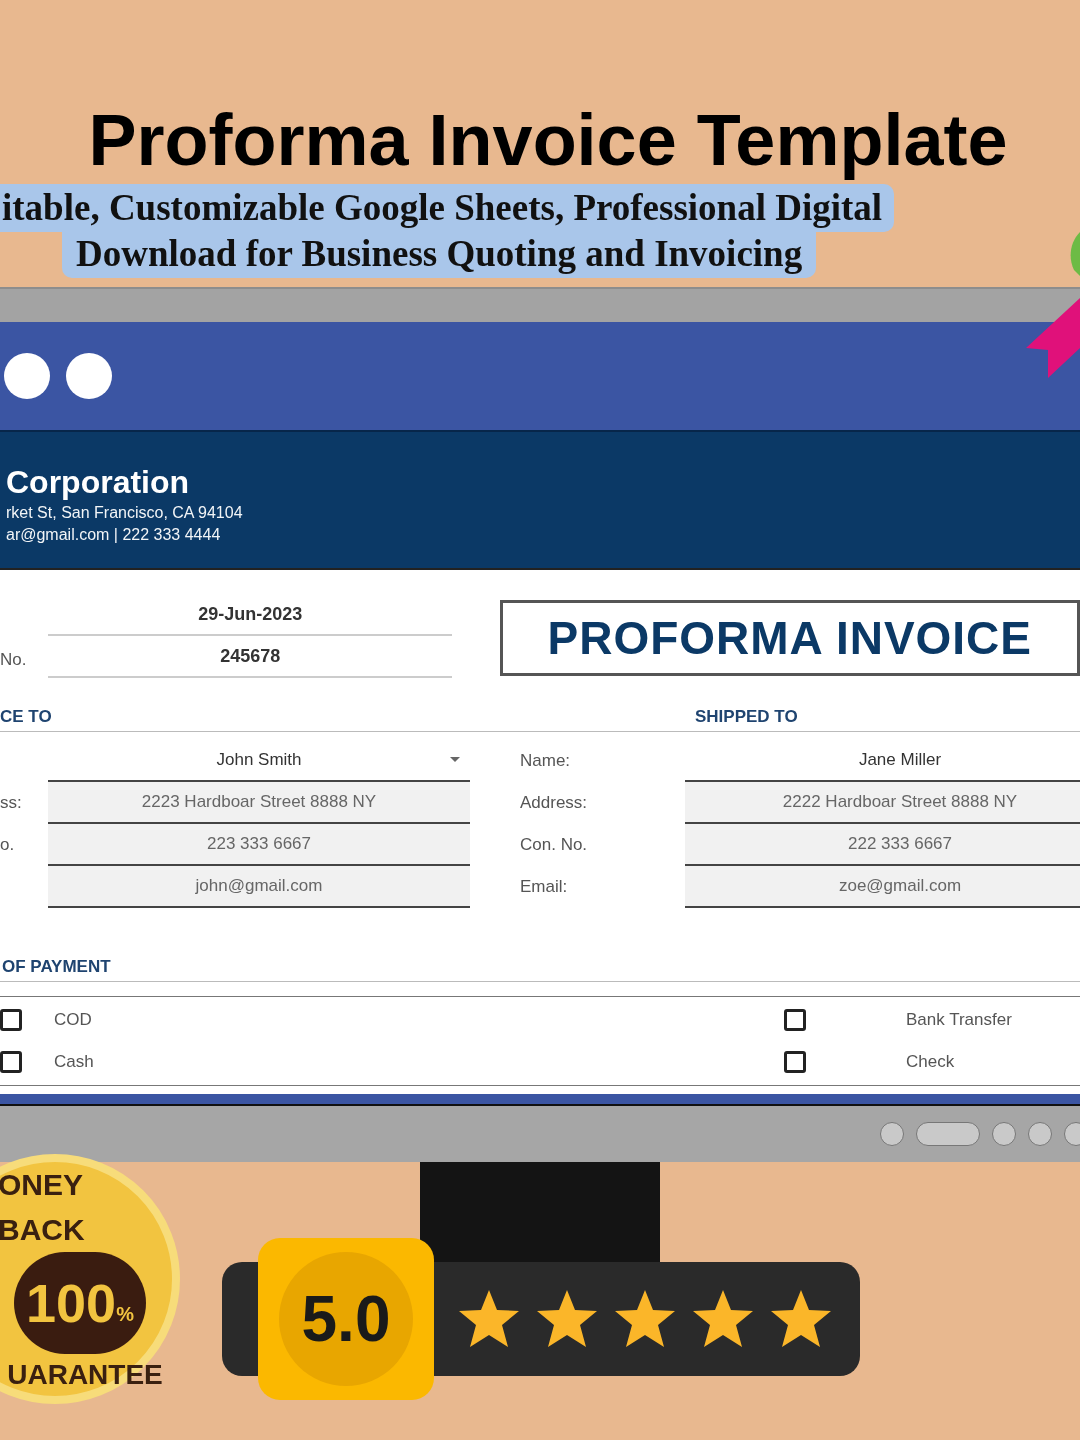 This screenshot has width=1080, height=1440. I want to click on seal-text: UARANTEE, so click(85, 1375).